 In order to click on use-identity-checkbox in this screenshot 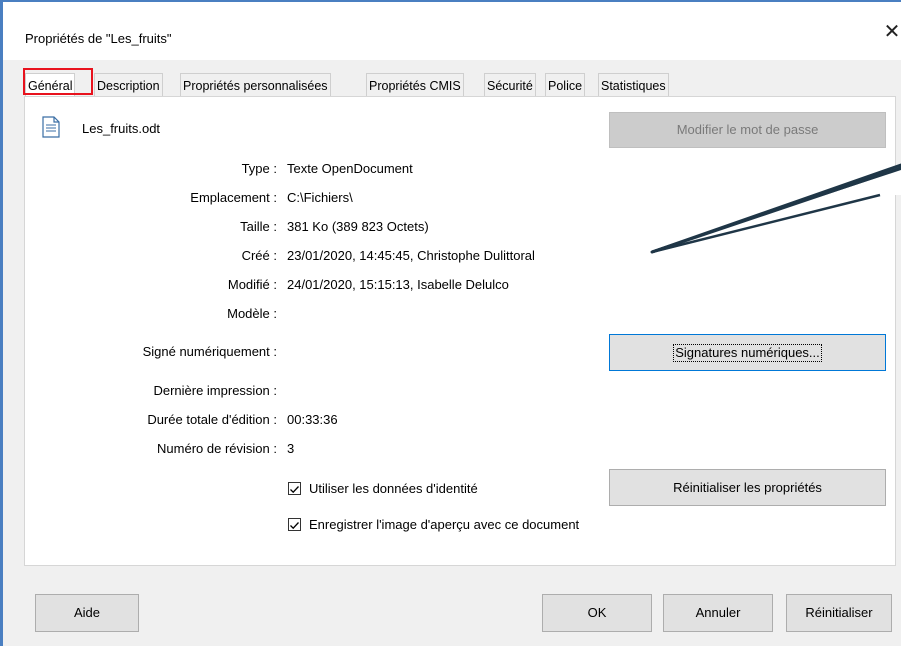, I will do `click(294, 488)`.